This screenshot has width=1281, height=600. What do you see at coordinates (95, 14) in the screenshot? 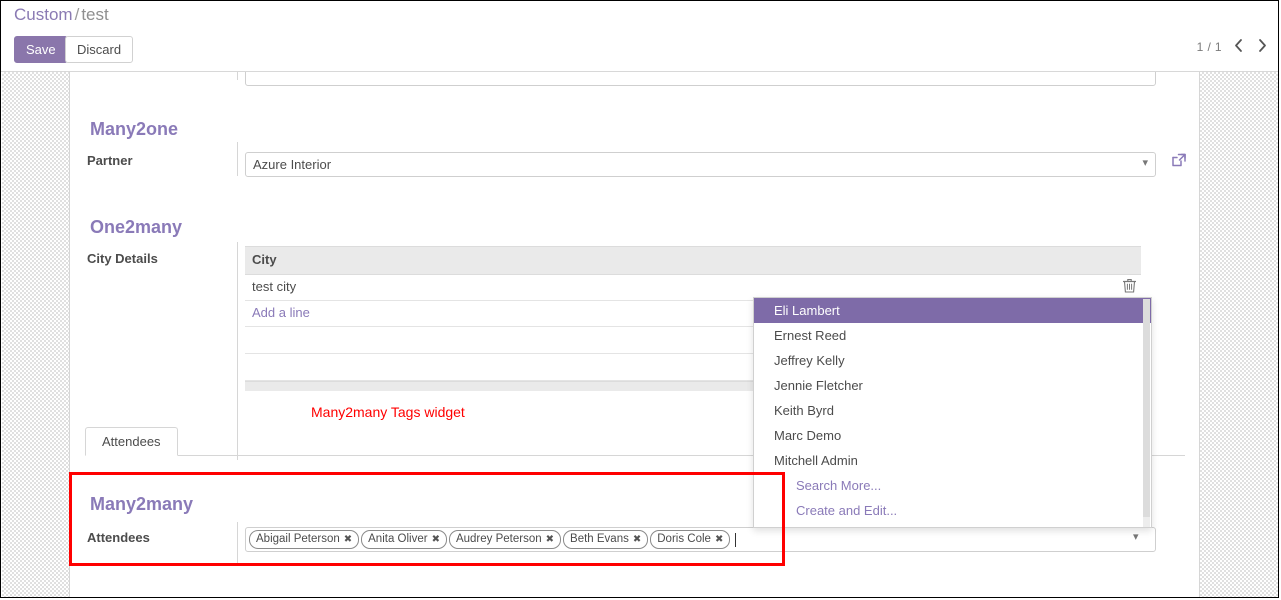
I see `breadcrumb-item-current: test` at bounding box center [95, 14].